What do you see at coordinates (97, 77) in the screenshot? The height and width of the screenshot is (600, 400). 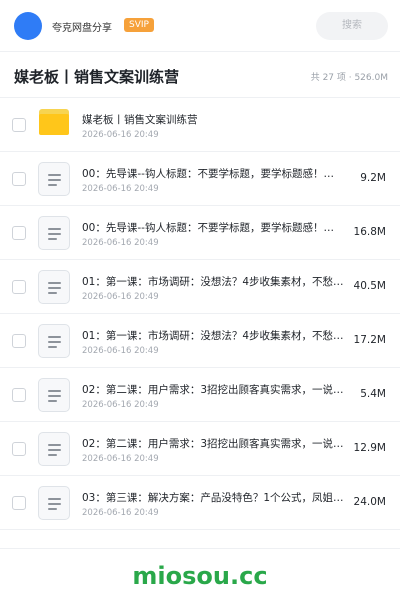 I see `page-title: 媒老板丨销售文案训练营` at bounding box center [97, 77].